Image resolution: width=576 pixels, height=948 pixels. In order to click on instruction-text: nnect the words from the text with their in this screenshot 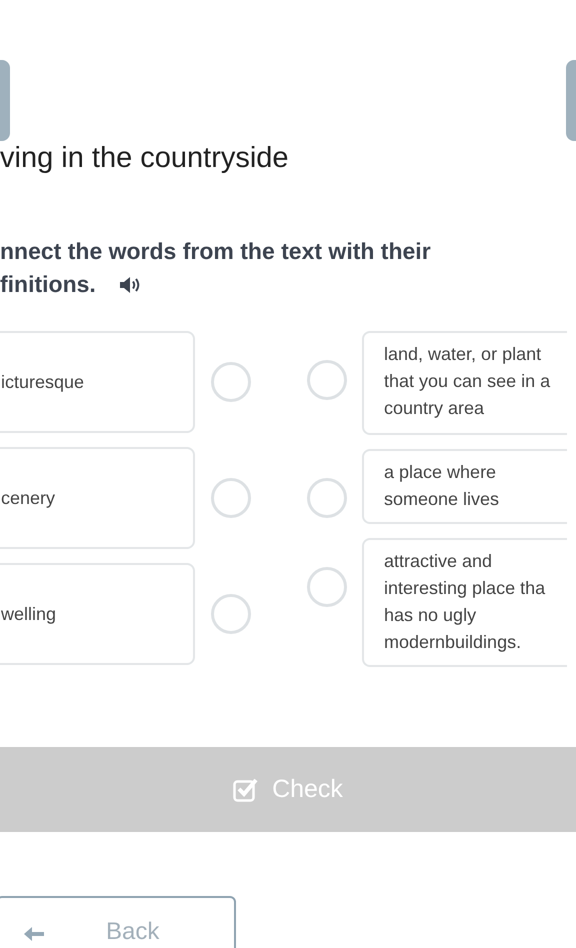, I will do `click(215, 251)`.